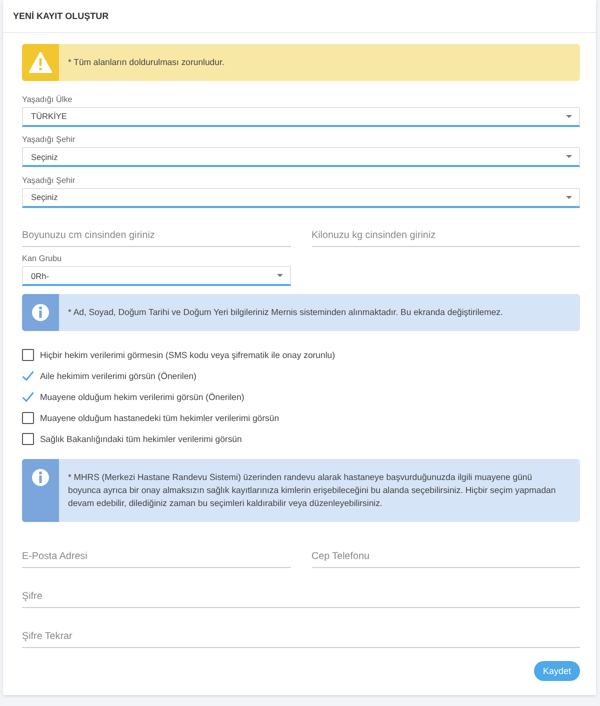 The image size is (600, 706). Describe the element at coordinates (446, 235) in the screenshot. I see `text-field: Kilonuzu kg cinsinden giriniz` at that location.